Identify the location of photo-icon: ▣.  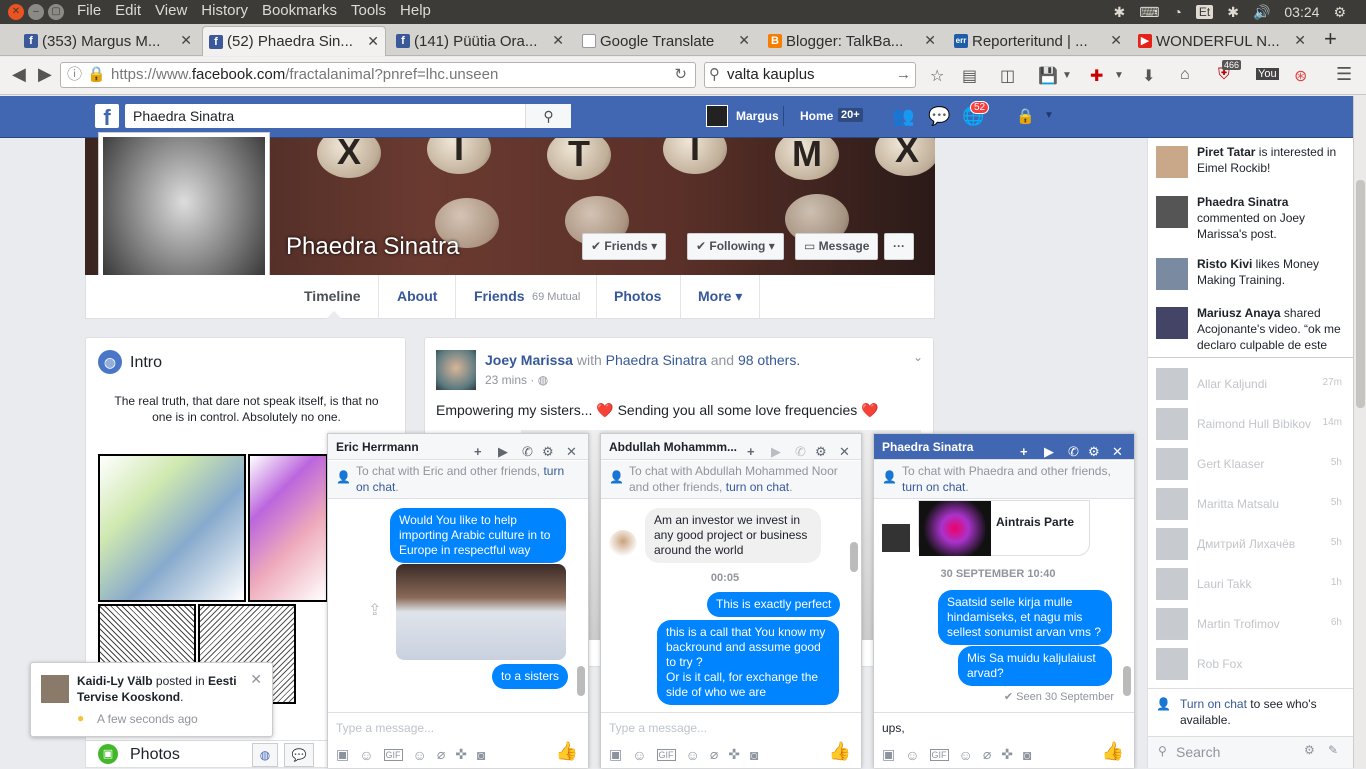
(615, 754).